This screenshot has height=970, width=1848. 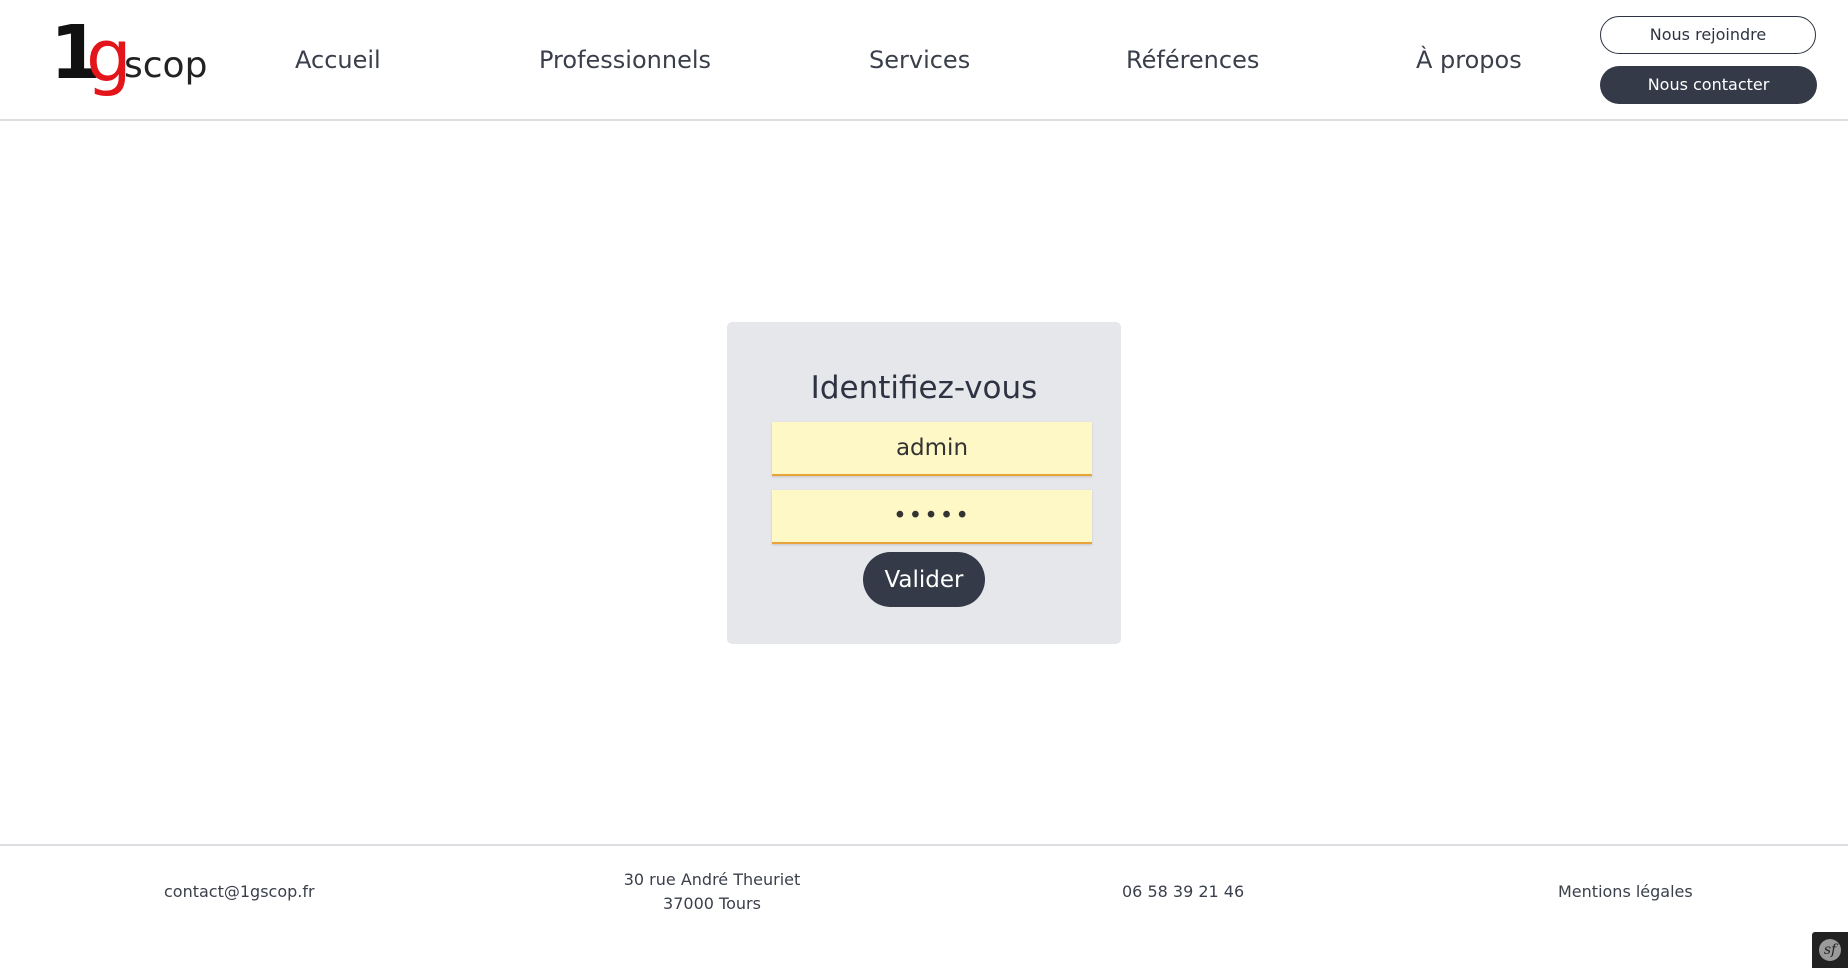 What do you see at coordinates (712, 892) in the screenshot?
I see `footer-address: 30 rue André Theuriet 37000 Tours` at bounding box center [712, 892].